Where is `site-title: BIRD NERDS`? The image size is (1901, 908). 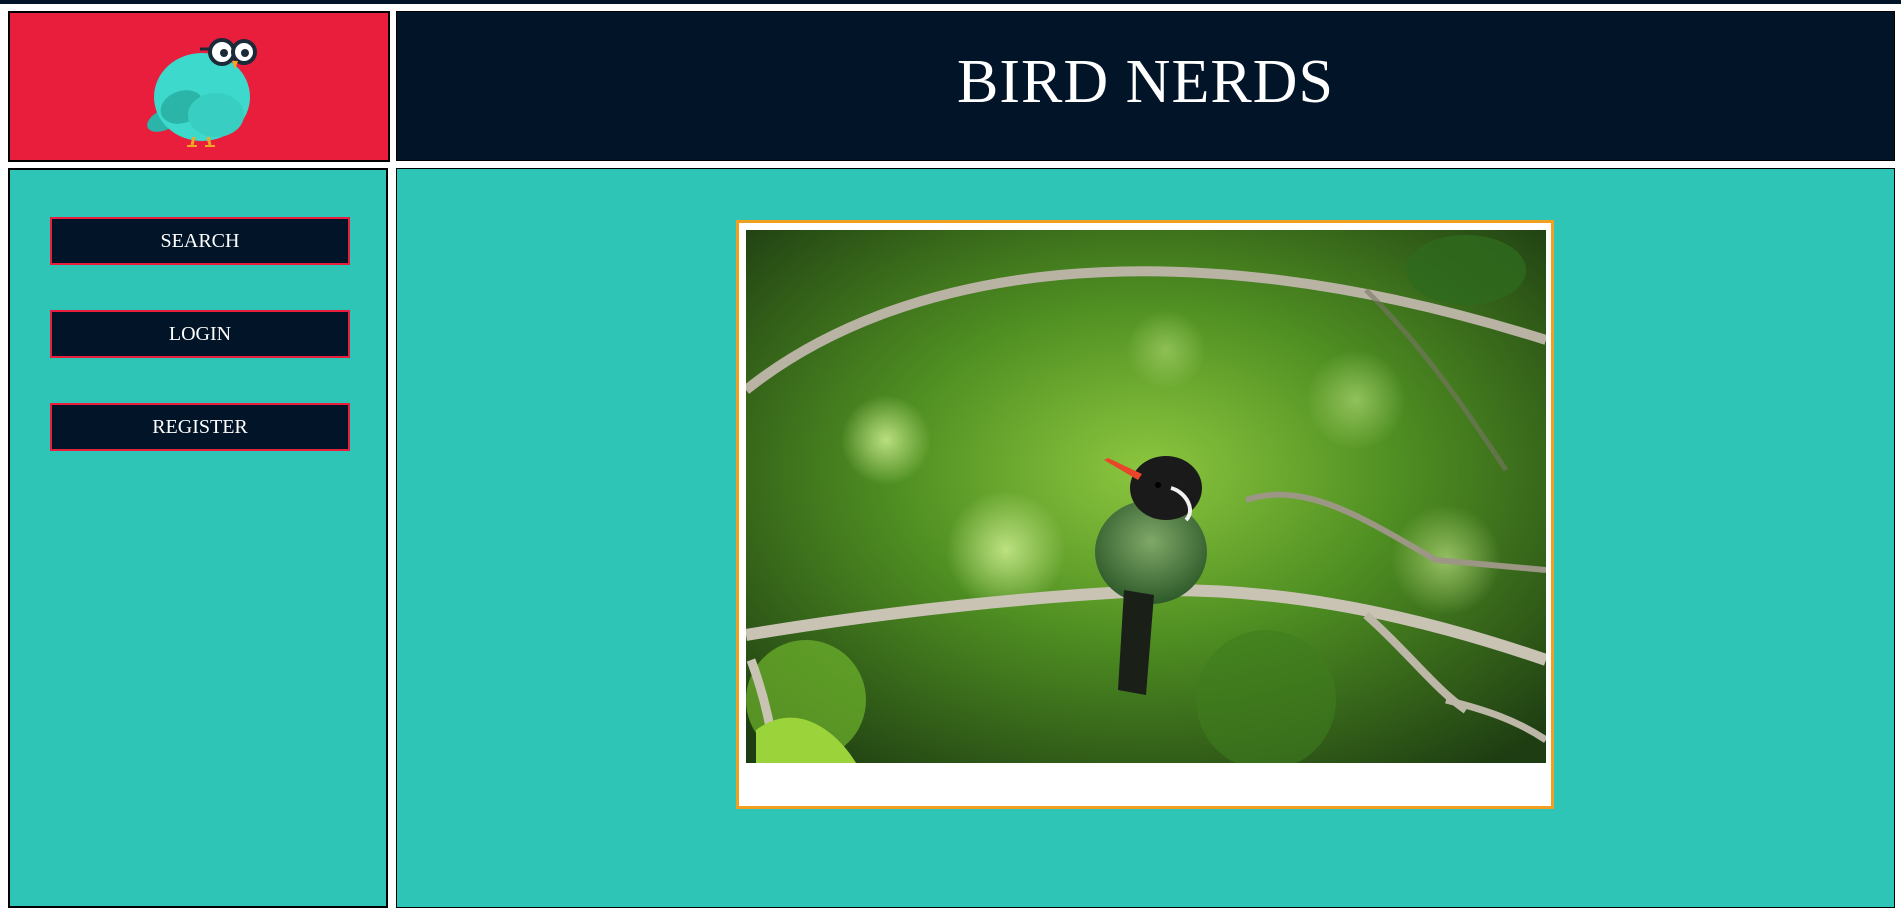 site-title: BIRD NERDS is located at coordinates (1145, 81).